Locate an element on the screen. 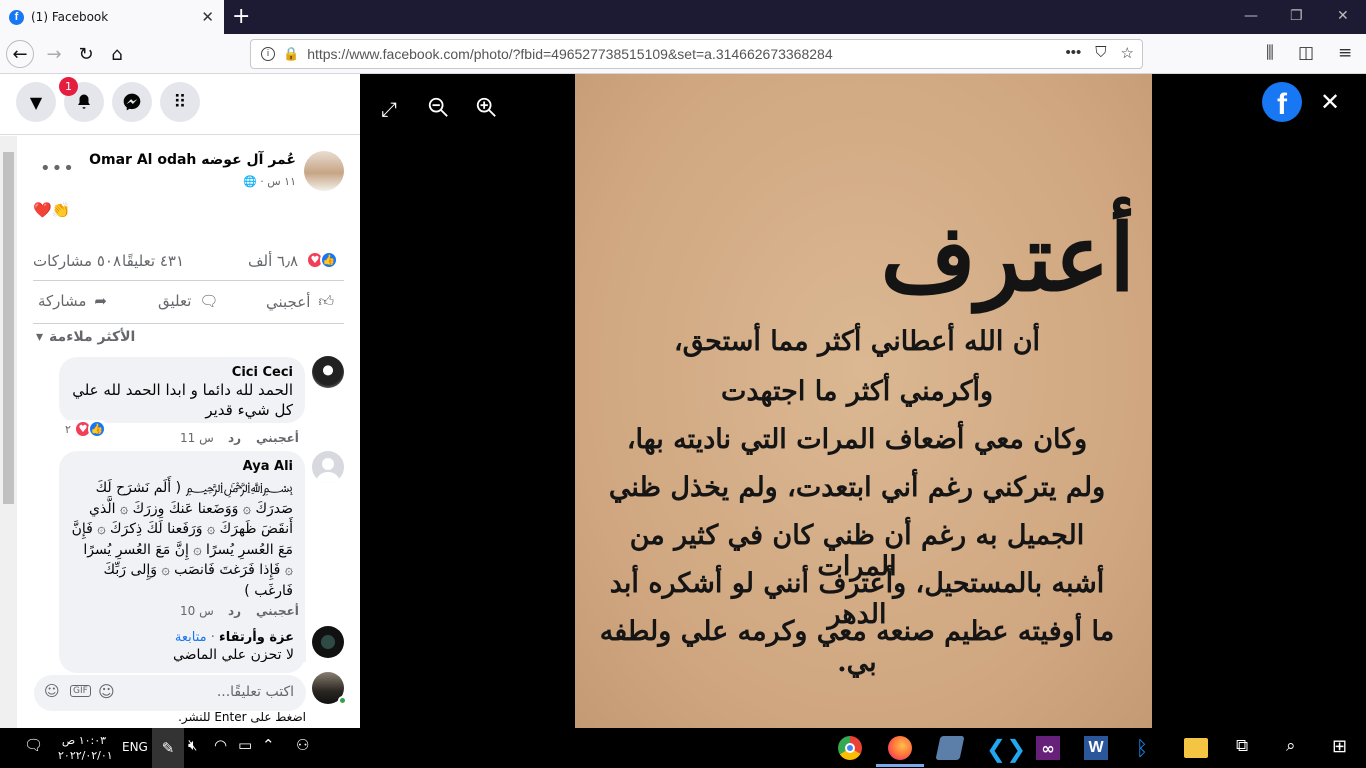 The height and width of the screenshot is (768, 1366). start-icon: ⊞ is located at coordinates (1339, 746).